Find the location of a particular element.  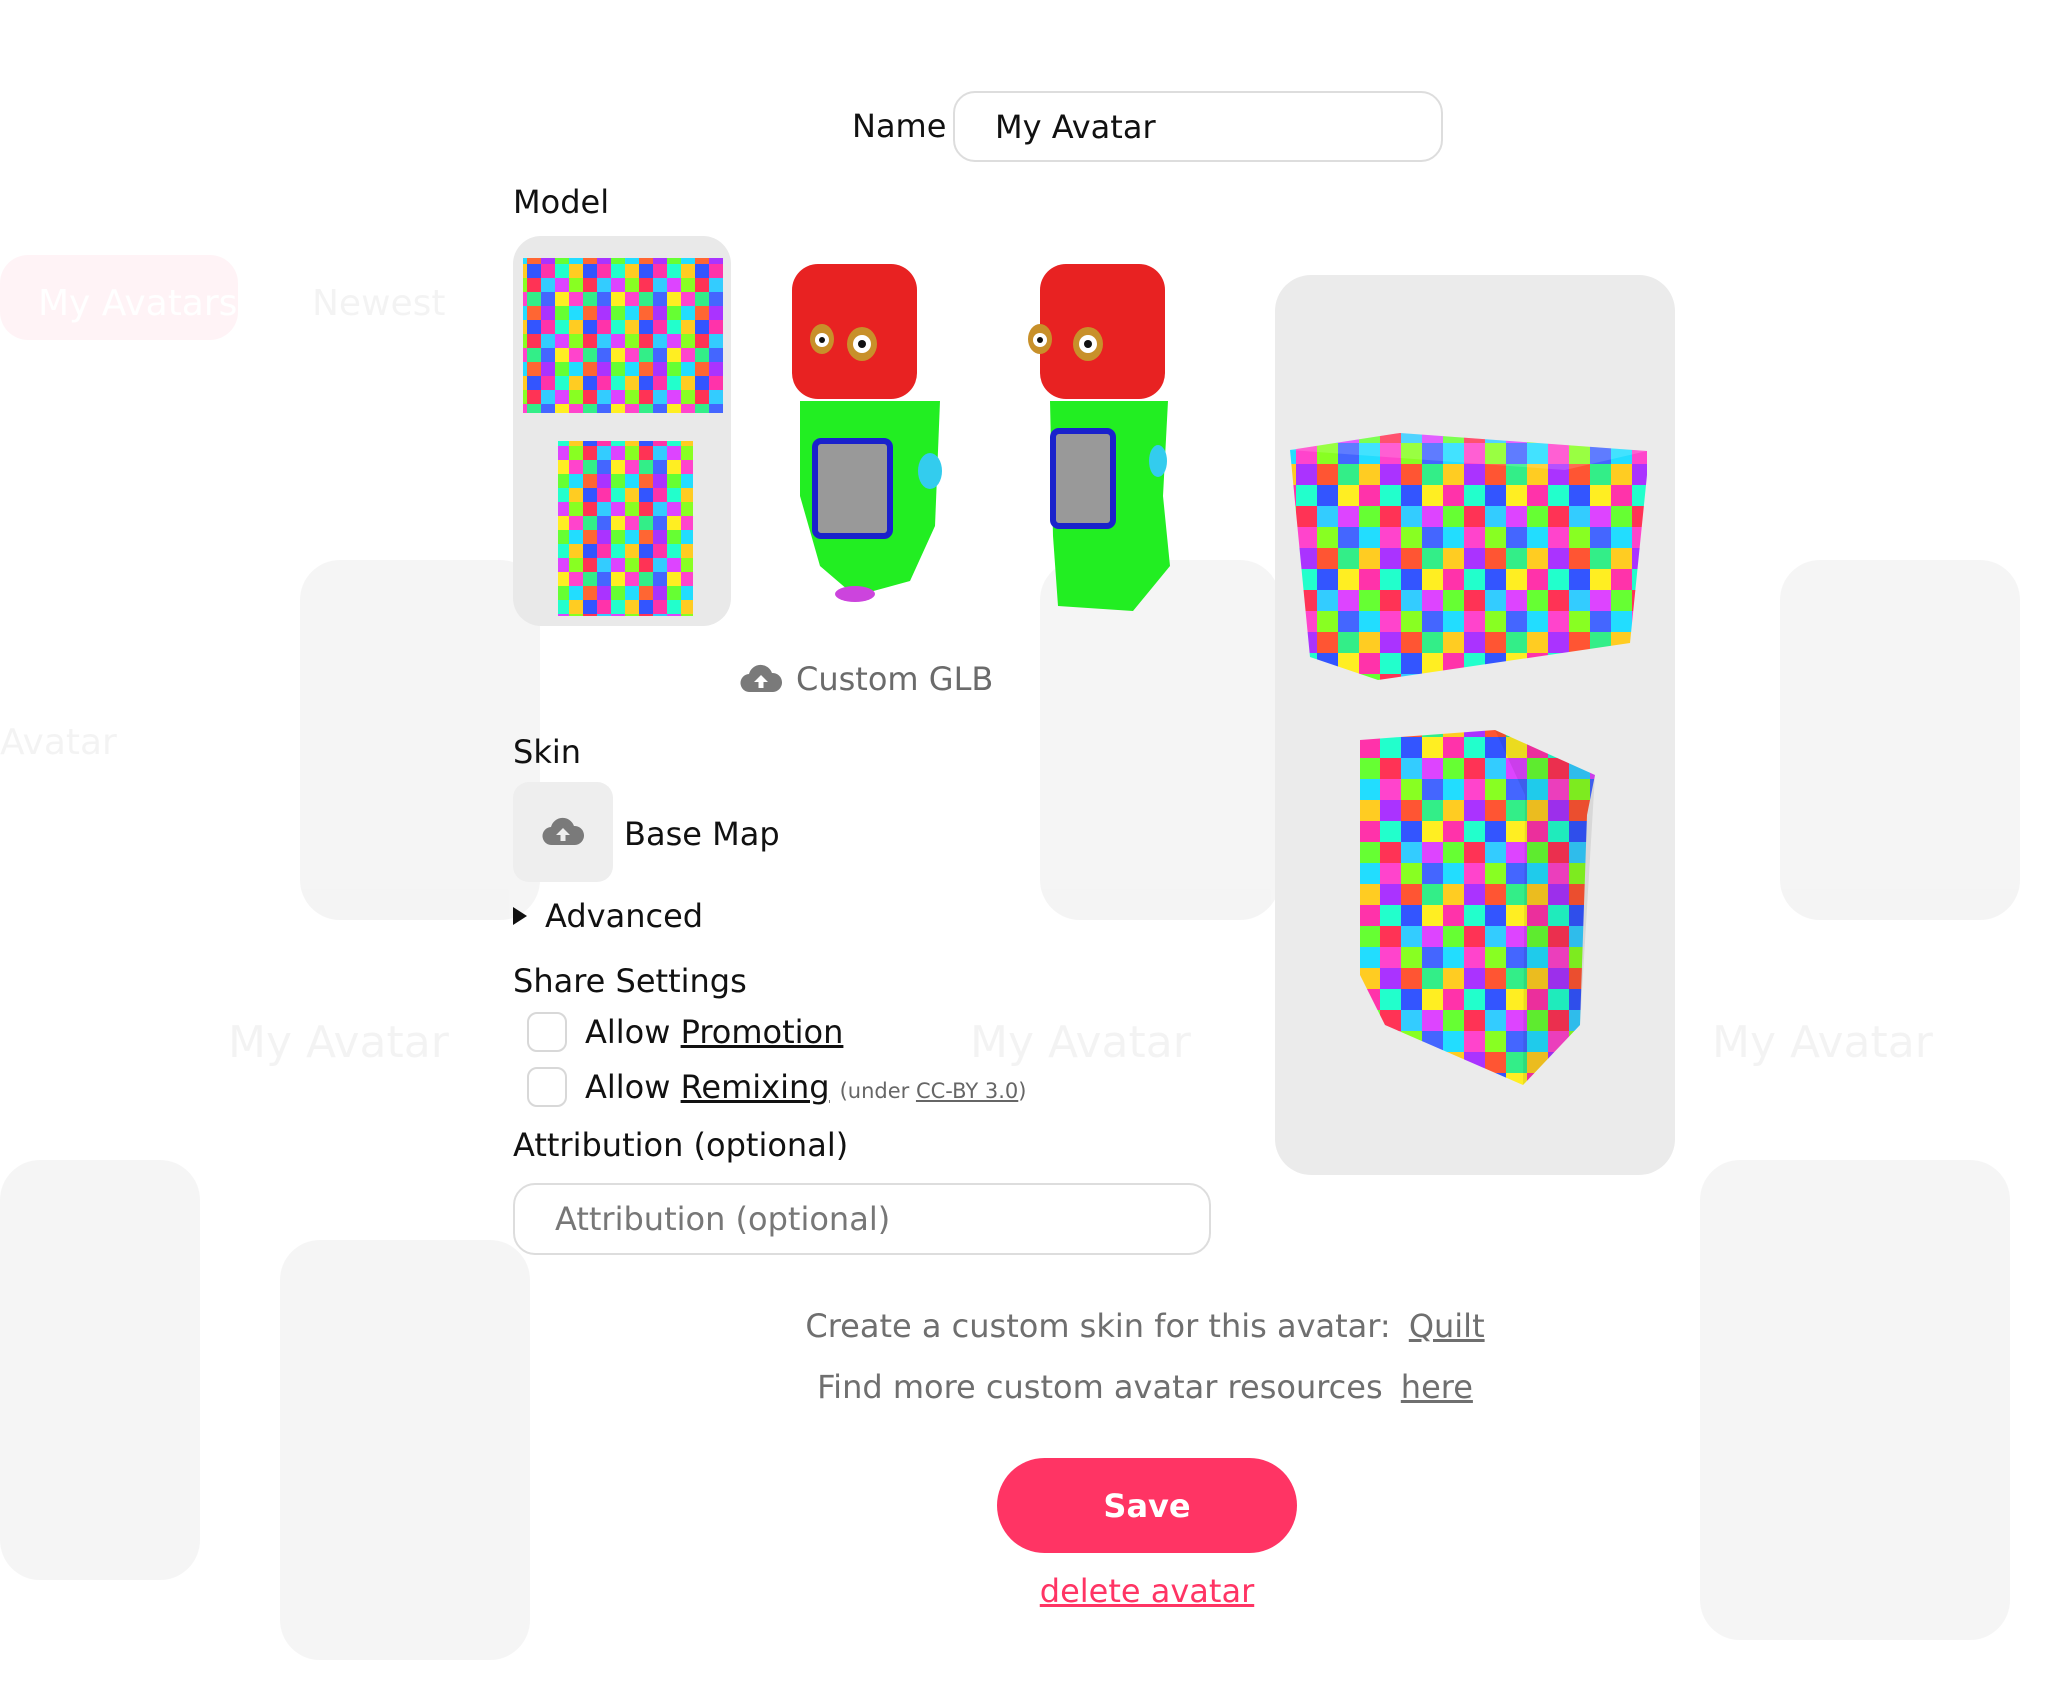

allow-promotion-row: Allow Promotion is located at coordinates (685, 1032).